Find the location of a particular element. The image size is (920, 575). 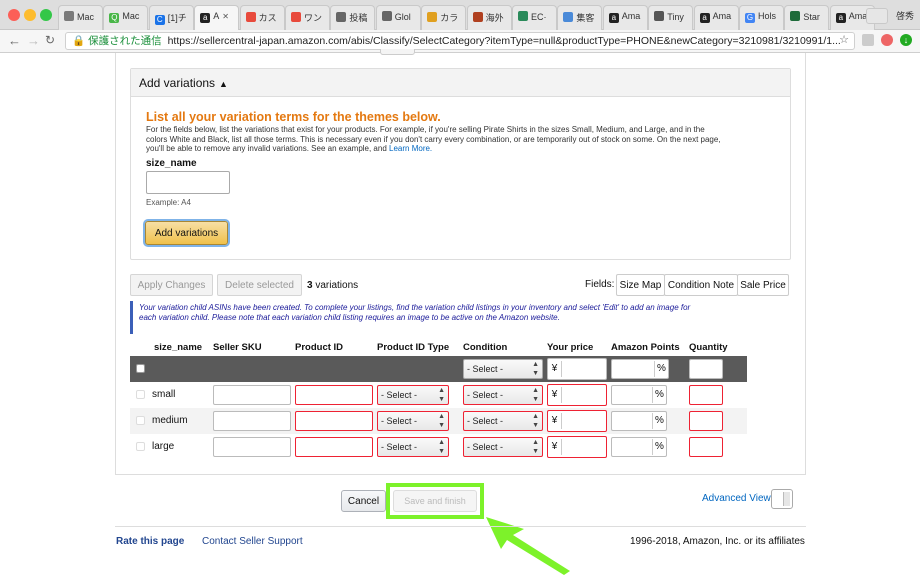

browser-tab: 海外 is located at coordinates (489, 17).